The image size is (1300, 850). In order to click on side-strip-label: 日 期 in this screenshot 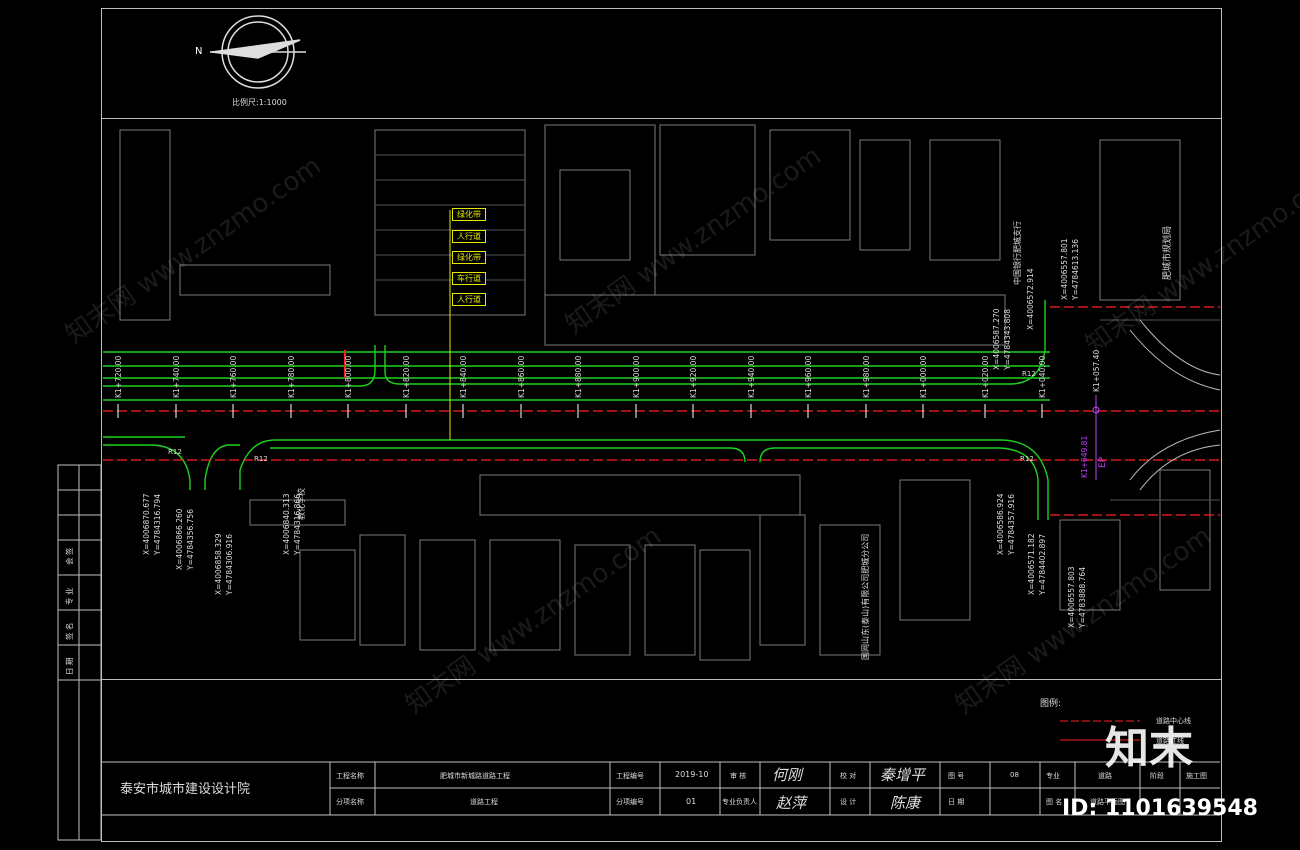, I will do `click(69, 666)`.